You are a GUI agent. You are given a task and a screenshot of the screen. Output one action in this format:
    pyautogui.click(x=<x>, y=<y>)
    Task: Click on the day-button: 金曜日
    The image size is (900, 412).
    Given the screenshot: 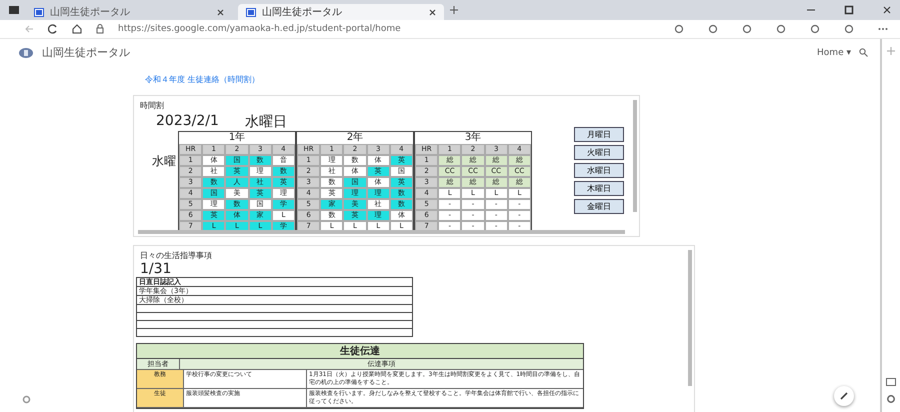 What is the action you would take?
    pyautogui.click(x=599, y=206)
    